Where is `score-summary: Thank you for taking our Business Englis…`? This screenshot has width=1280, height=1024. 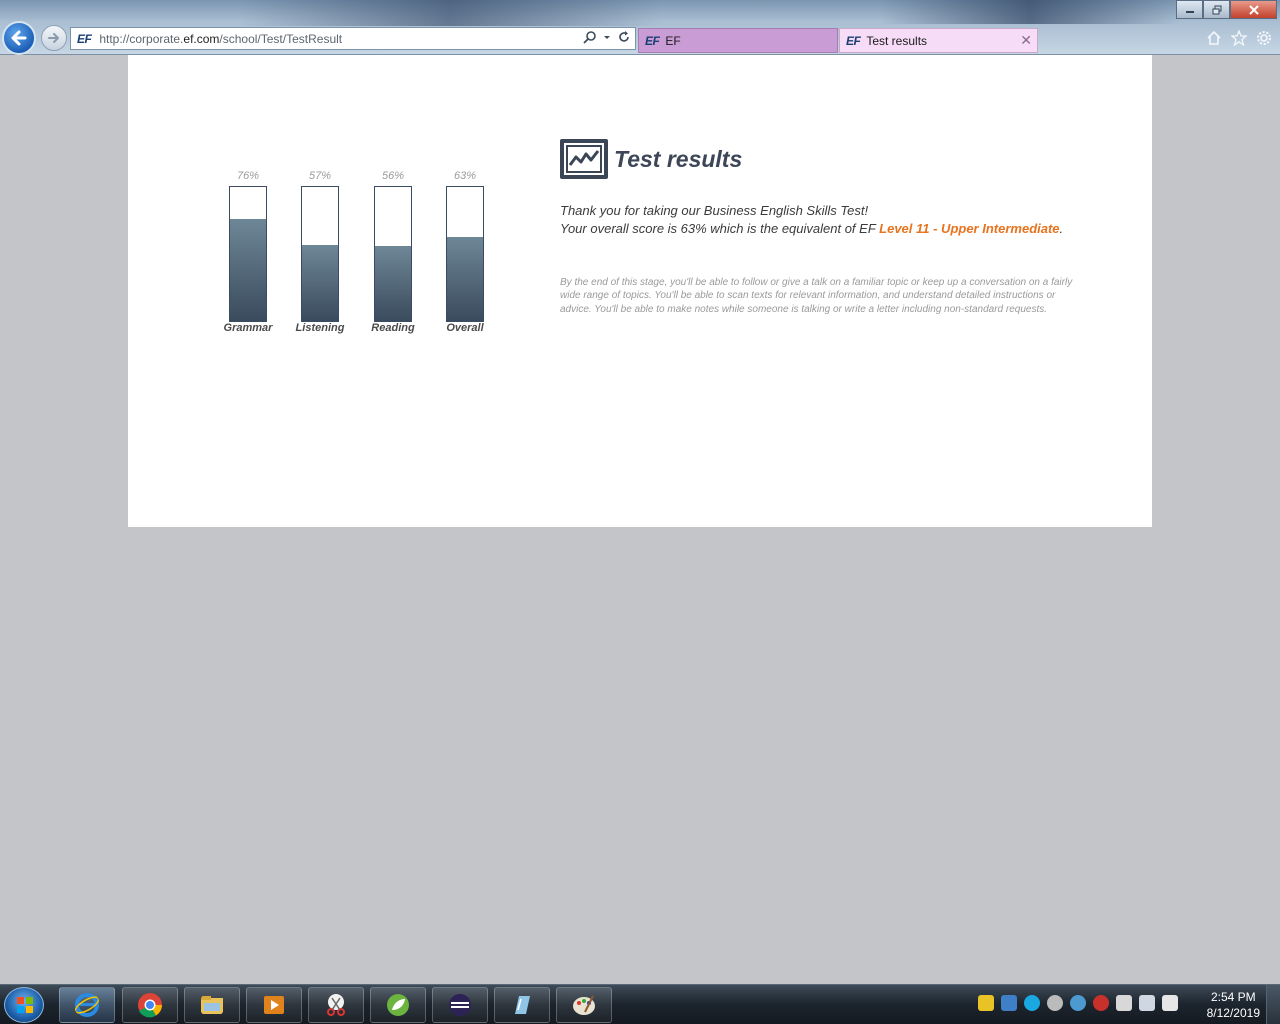
score-summary: Thank you for taking our Business Englis… is located at coordinates (820, 220).